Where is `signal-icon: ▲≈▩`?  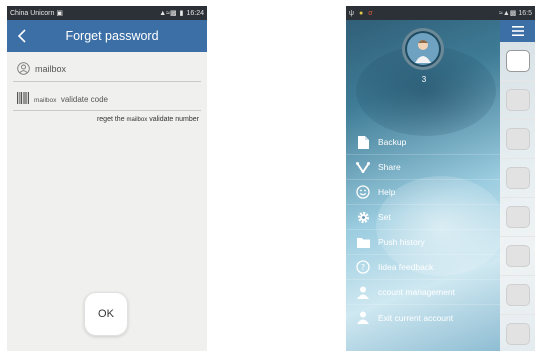 signal-icon: ▲≈▩ is located at coordinates (168, 13).